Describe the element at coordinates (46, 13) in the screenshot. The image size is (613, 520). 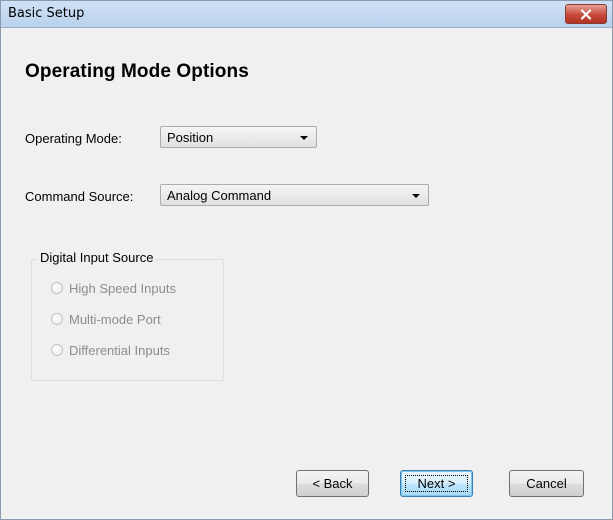
I see `window-title: Basic Setup` at that location.